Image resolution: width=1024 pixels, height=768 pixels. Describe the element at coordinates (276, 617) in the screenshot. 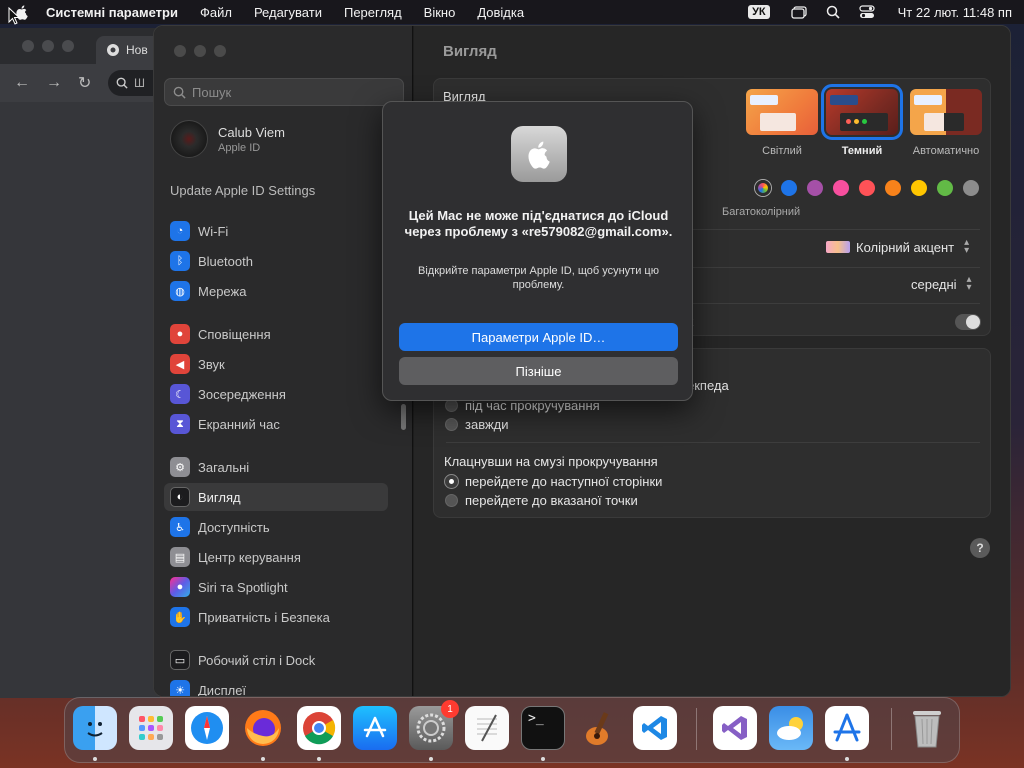

I see `sidebar-item-privacy-security: ✋ Приватність і Безпека` at that location.